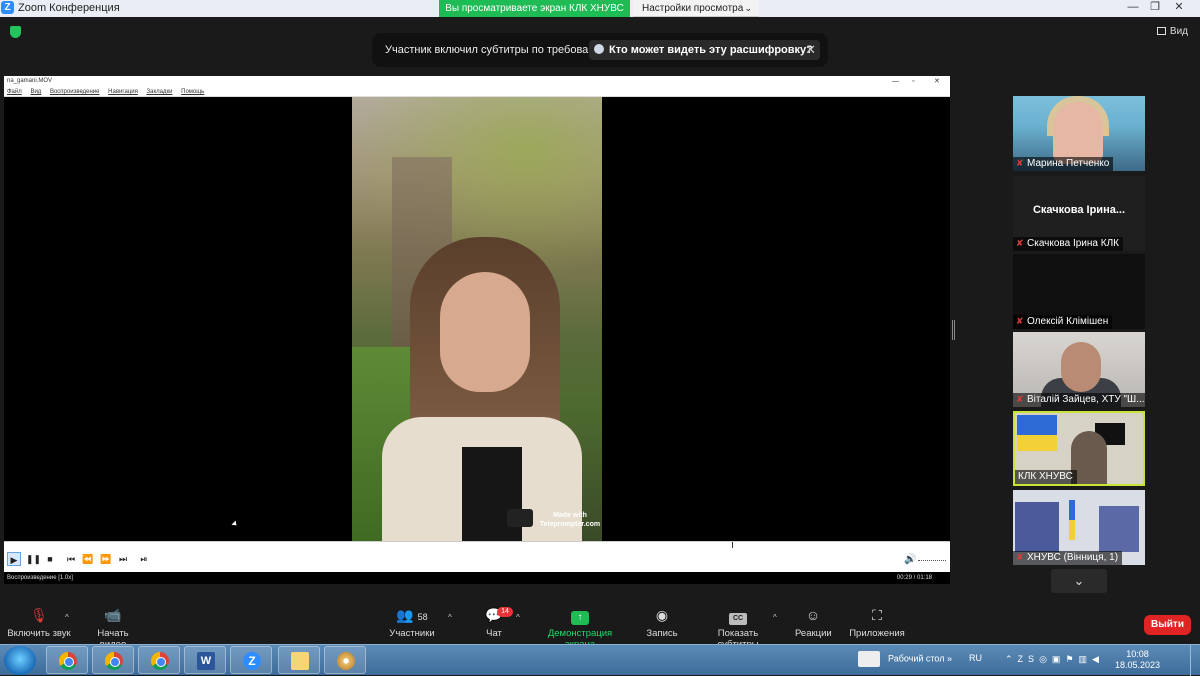 This screenshot has width=1200, height=676. What do you see at coordinates (123, 92) in the screenshot?
I see `menu-navigation: Навигация` at bounding box center [123, 92].